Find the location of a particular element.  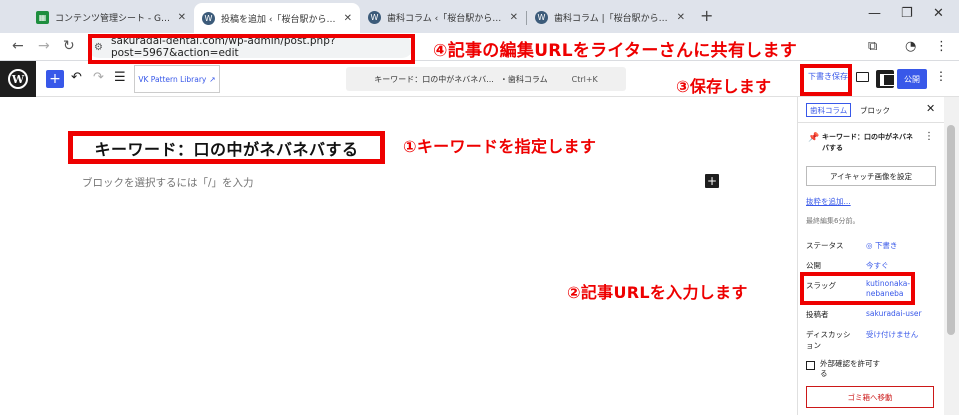

discussion-label-line-2: ョン is located at coordinates (813, 345).